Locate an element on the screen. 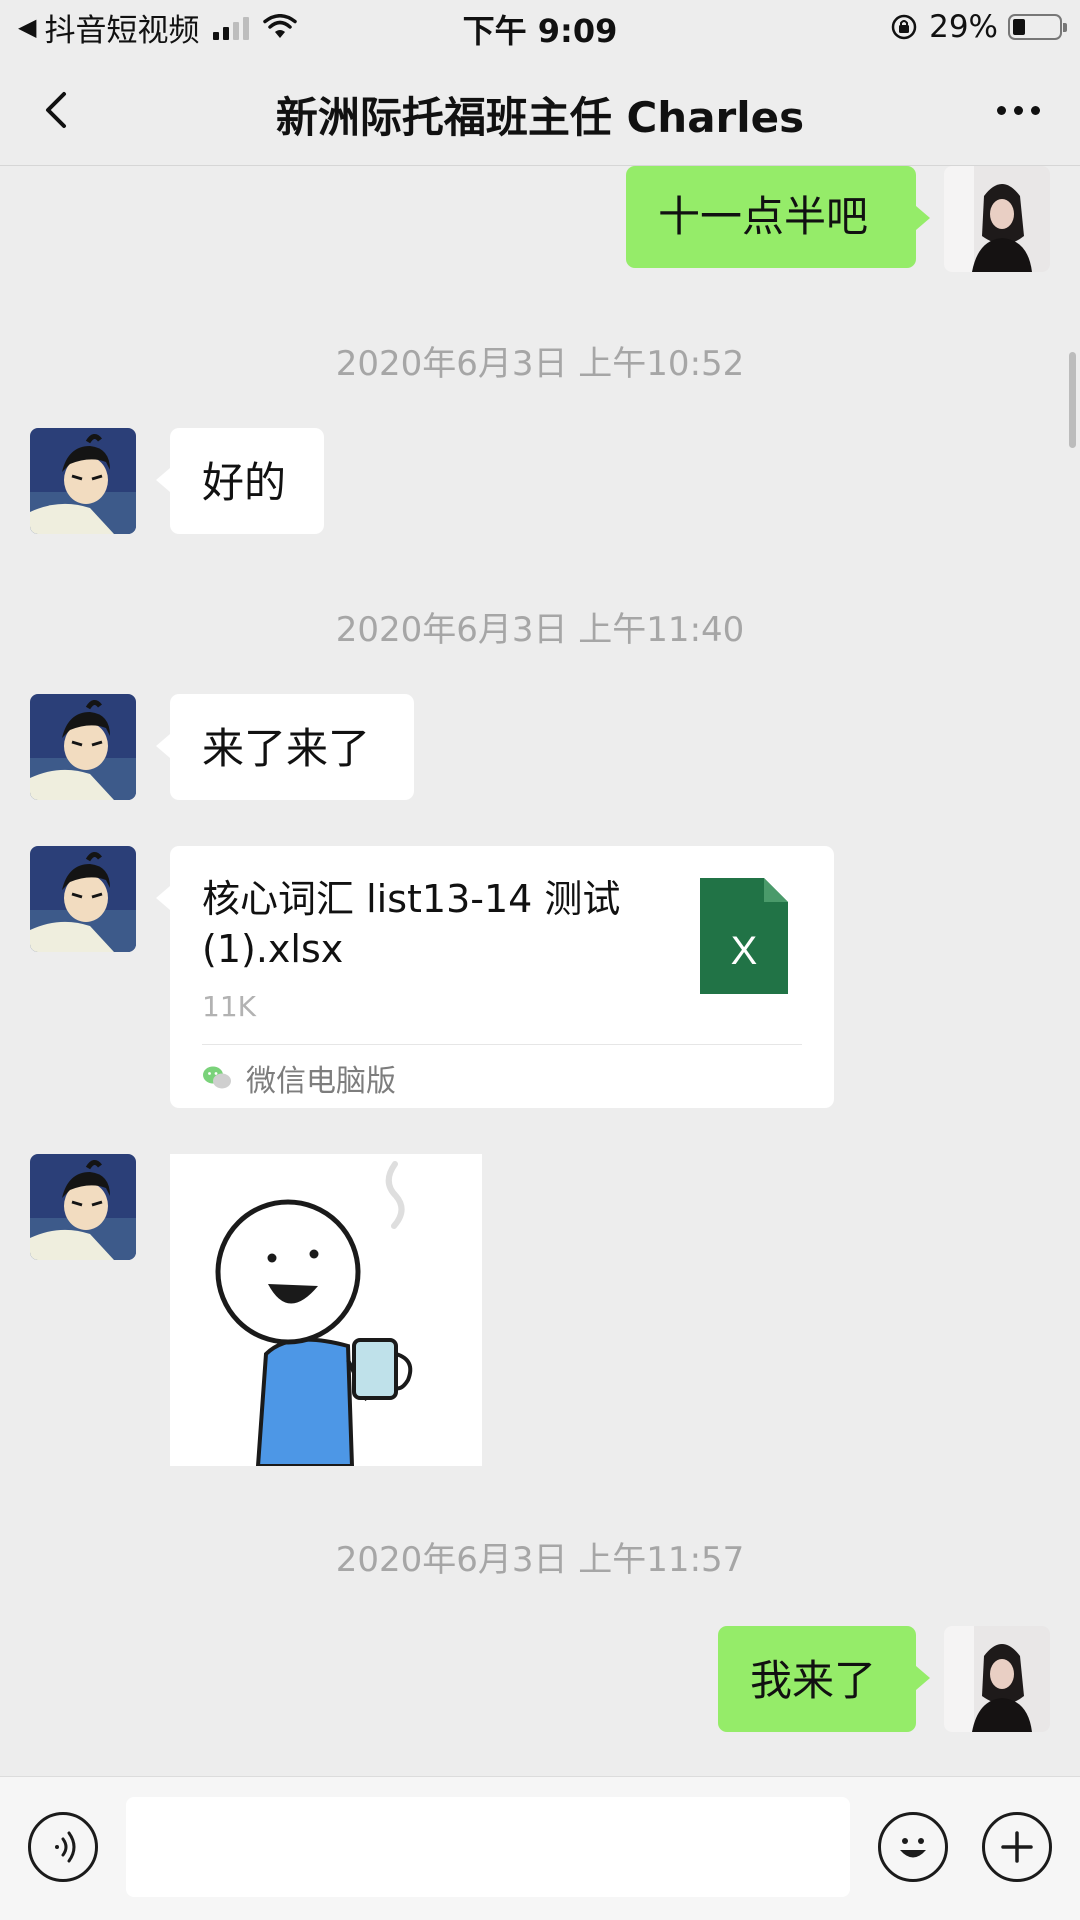 Image resolution: width=1080 pixels, height=1920 pixels. message-bubble-incoming: 来了来了 is located at coordinates (285, 747).